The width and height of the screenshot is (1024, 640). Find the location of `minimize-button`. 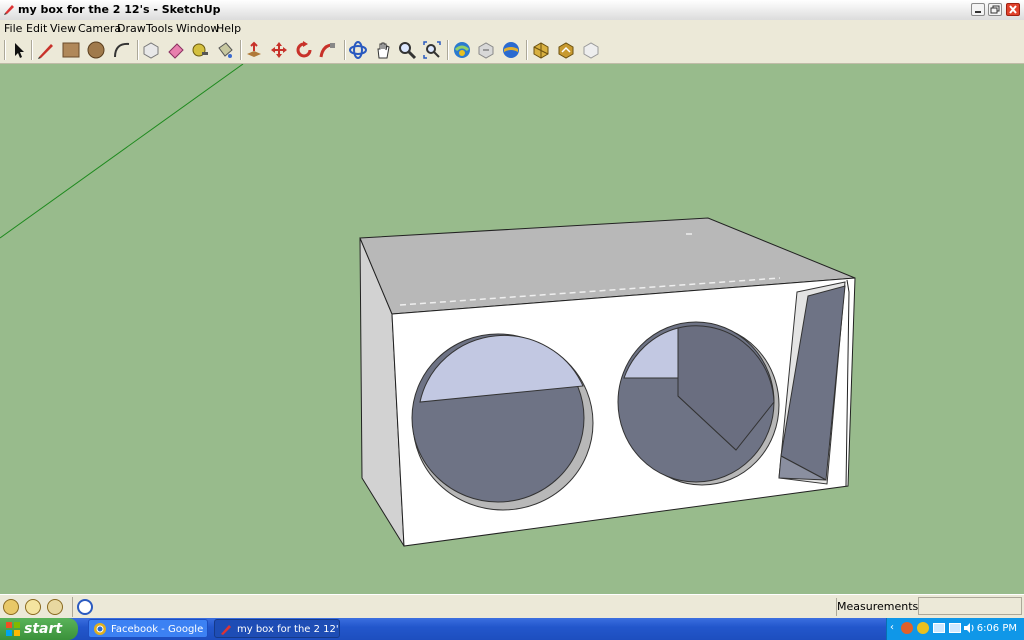

minimize-button is located at coordinates (978, 9).